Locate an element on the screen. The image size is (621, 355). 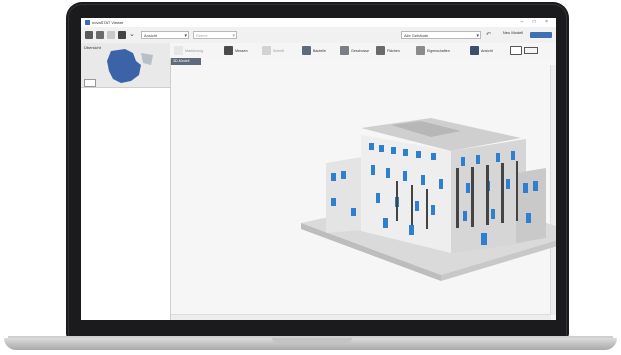
grid-icon is located at coordinates (89, 35).